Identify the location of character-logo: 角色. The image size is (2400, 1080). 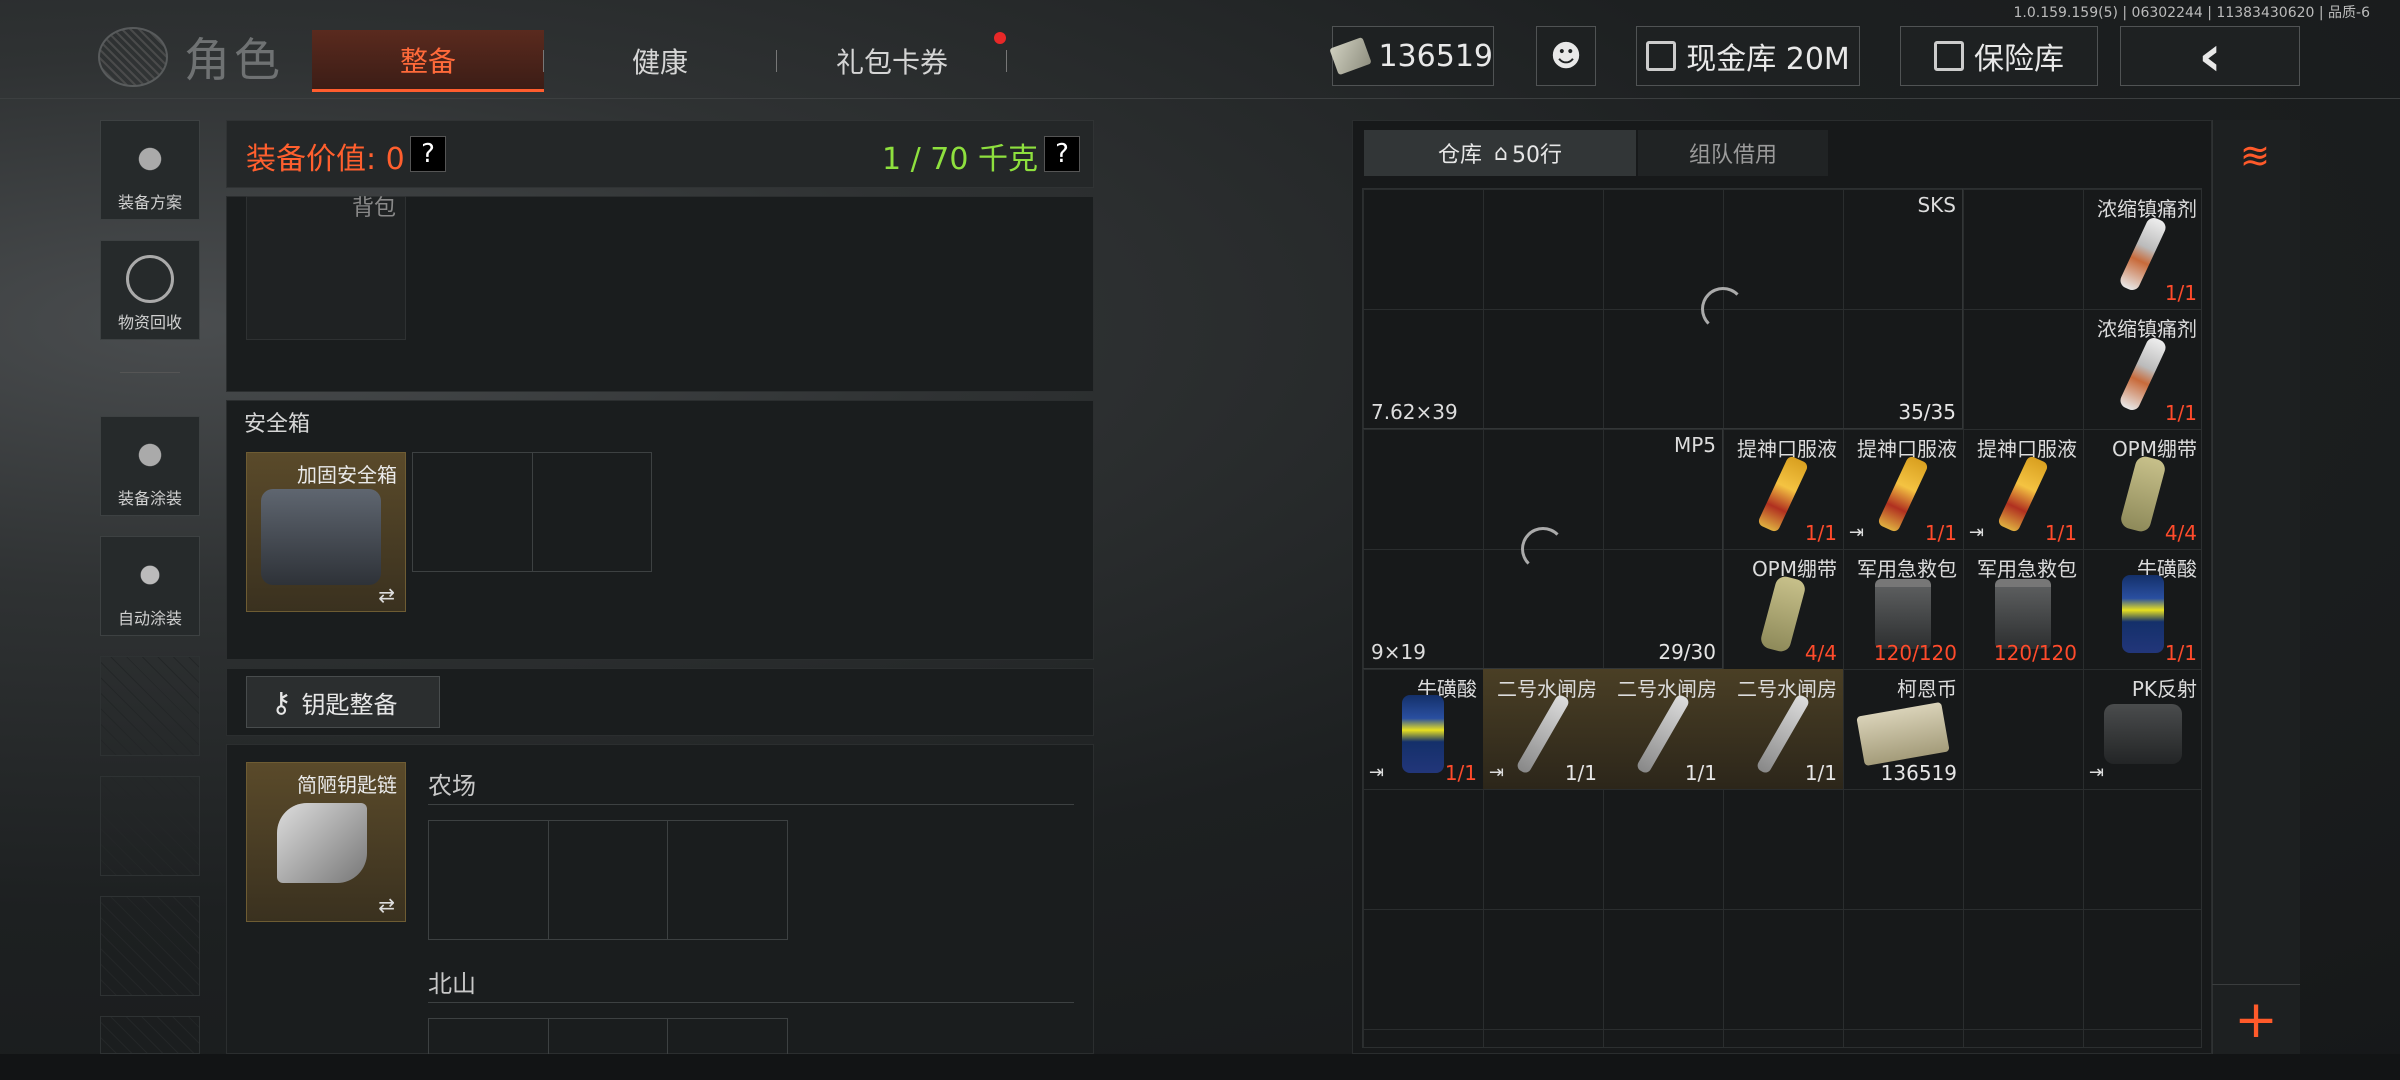
(191, 57).